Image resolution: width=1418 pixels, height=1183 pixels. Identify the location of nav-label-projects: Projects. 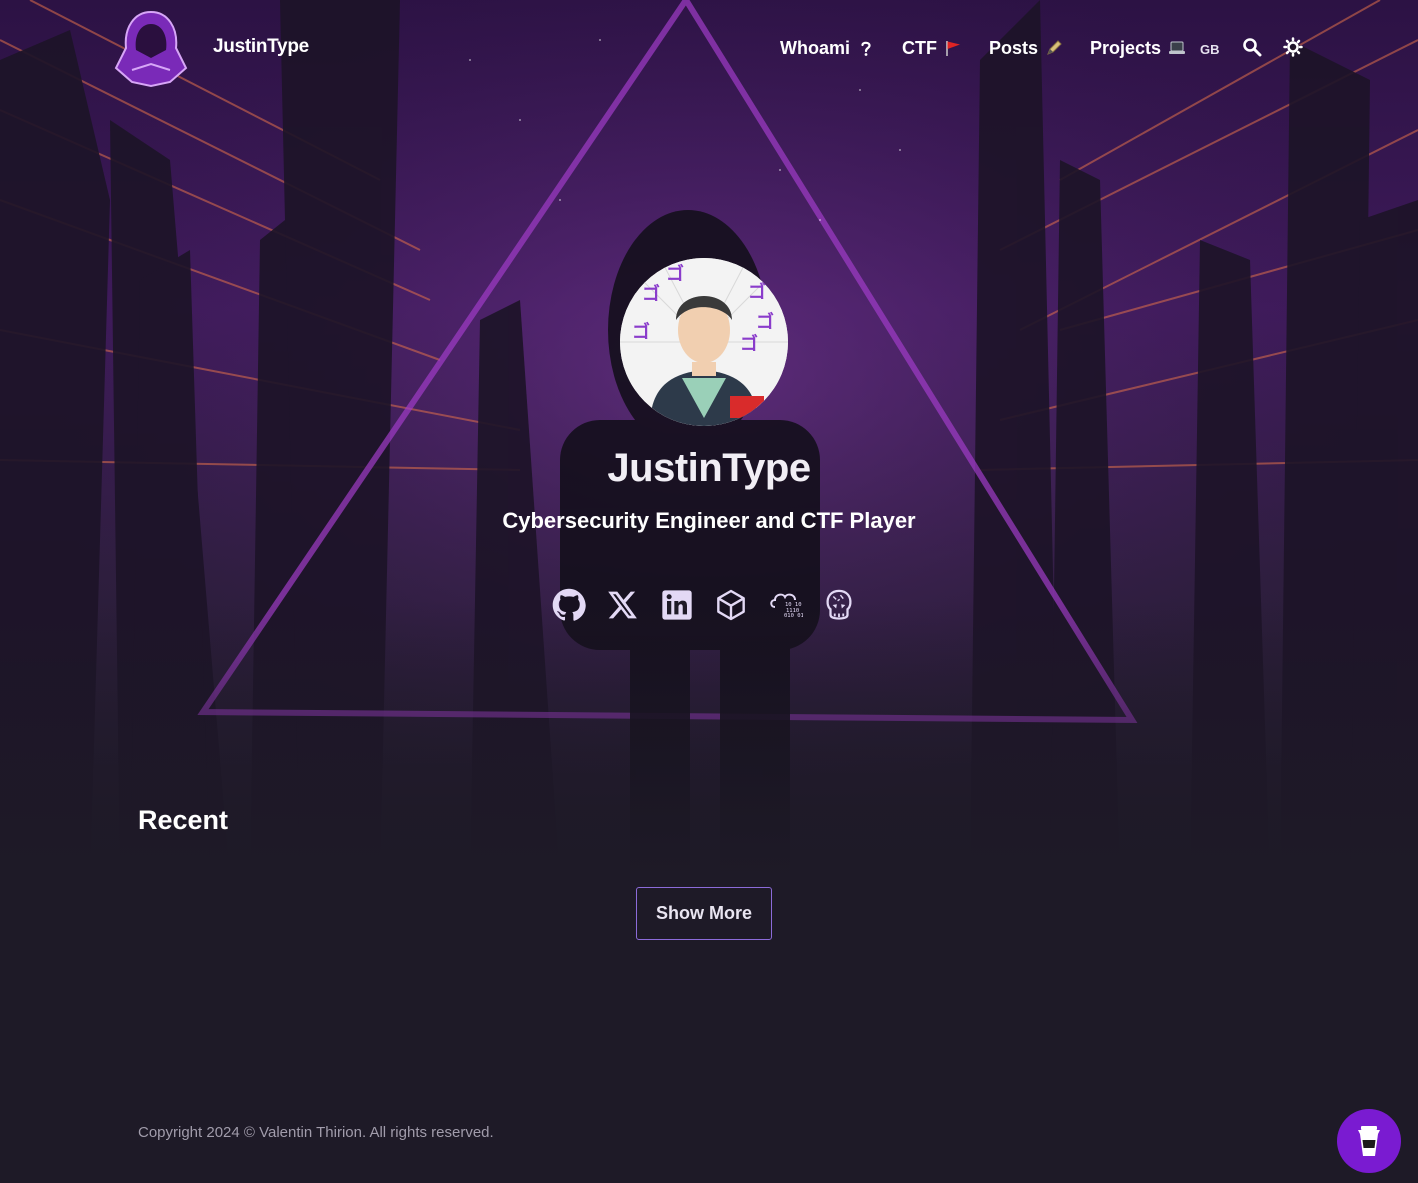
(1126, 47).